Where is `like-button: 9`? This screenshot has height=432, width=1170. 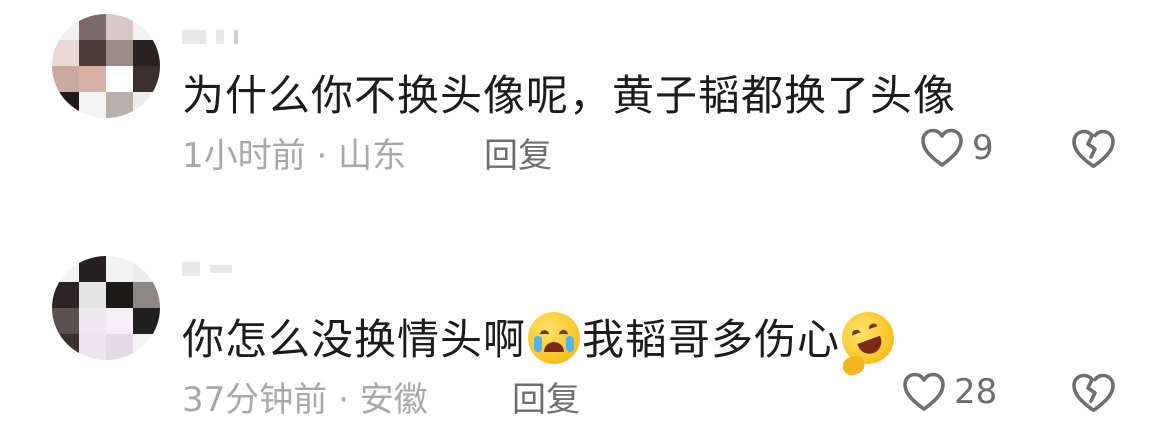 like-button: 9 is located at coordinates (956, 148).